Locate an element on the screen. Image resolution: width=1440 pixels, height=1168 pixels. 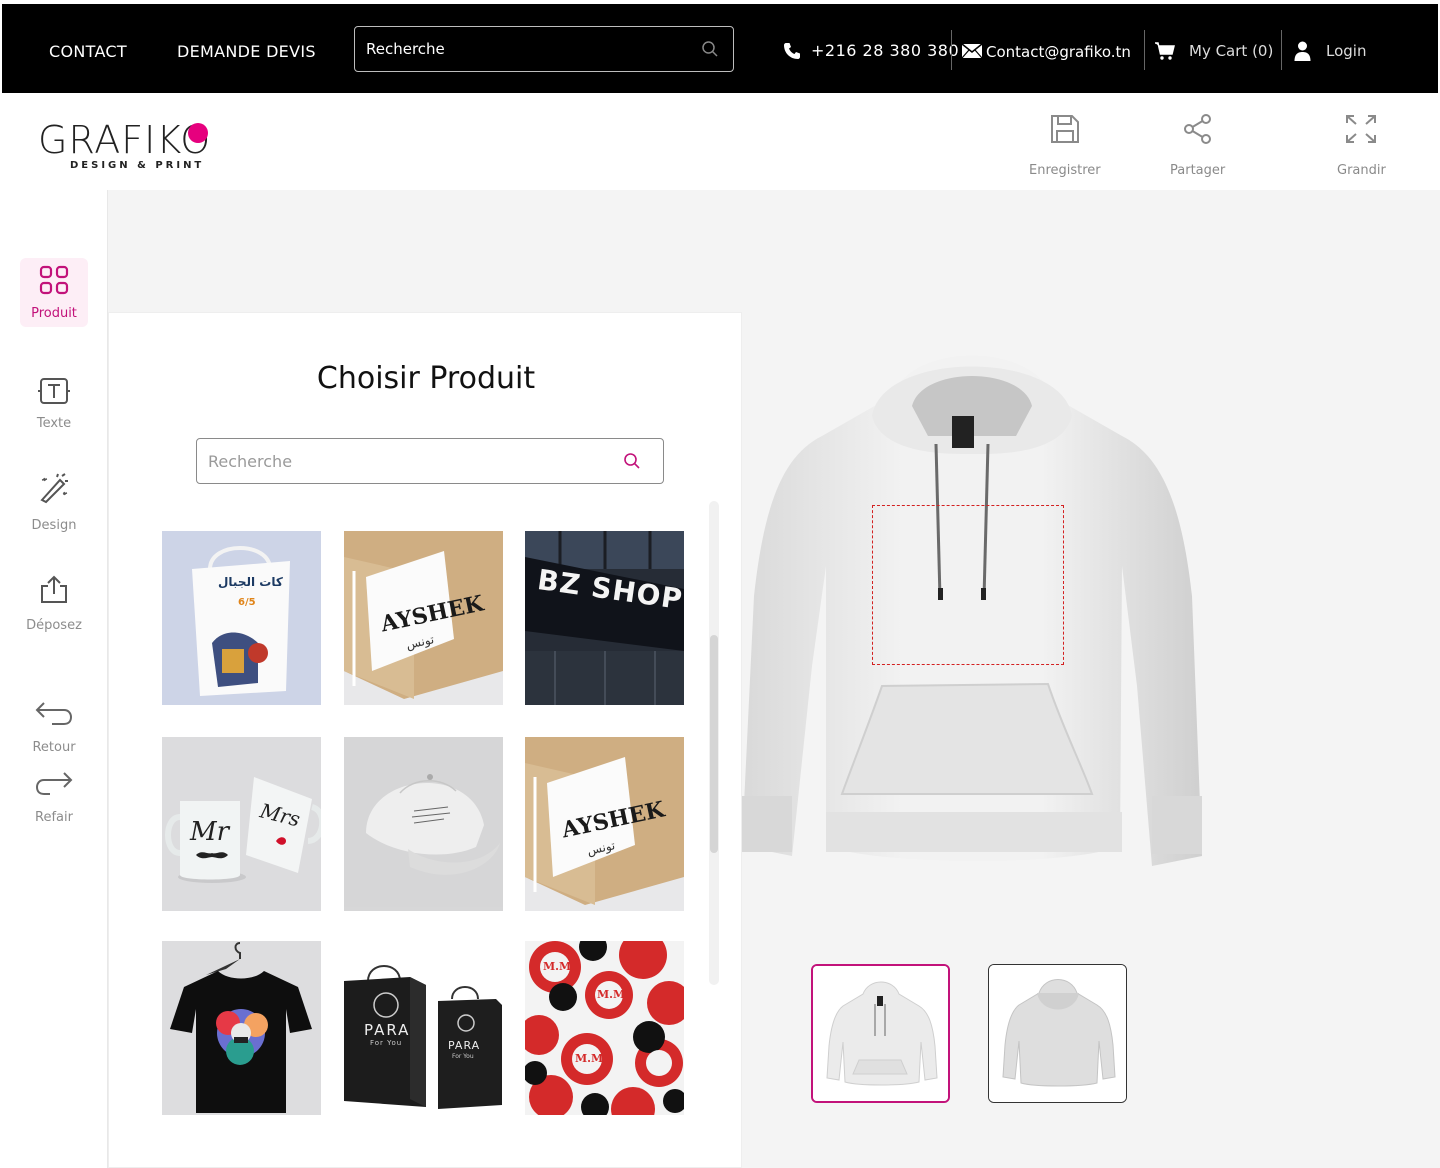
print-area-outline is located at coordinates (968, 585).